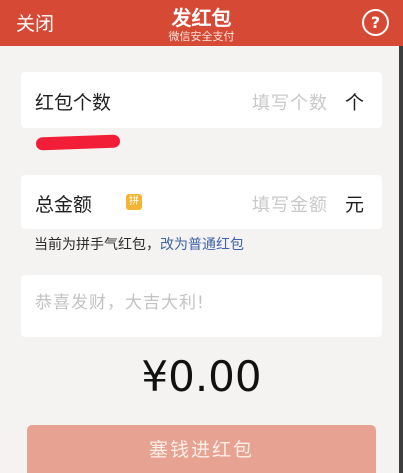 The image size is (403, 473). What do you see at coordinates (201, 18) in the screenshot?
I see `page-title: 发红包` at bounding box center [201, 18].